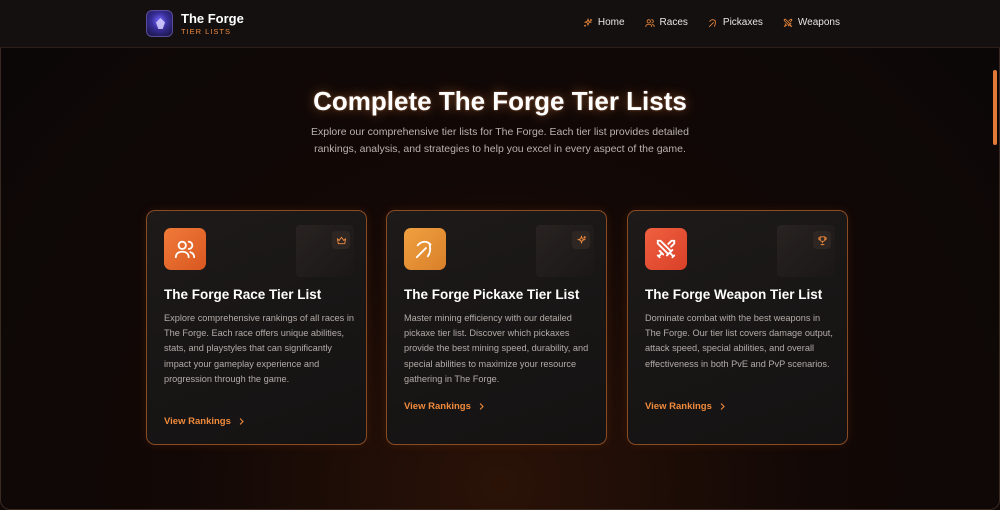 The image size is (1000, 510). I want to click on nav-label: Races, so click(673, 22).